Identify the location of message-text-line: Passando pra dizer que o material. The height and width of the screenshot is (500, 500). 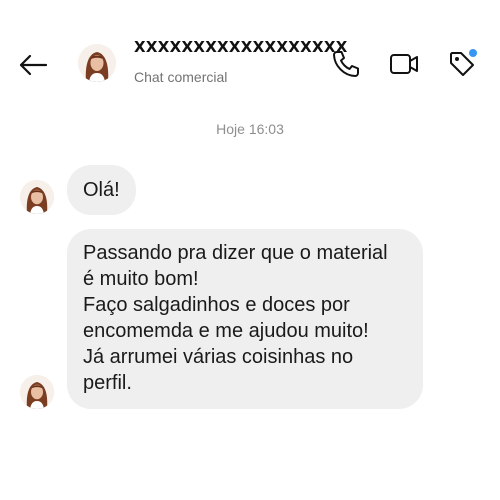
(235, 253).